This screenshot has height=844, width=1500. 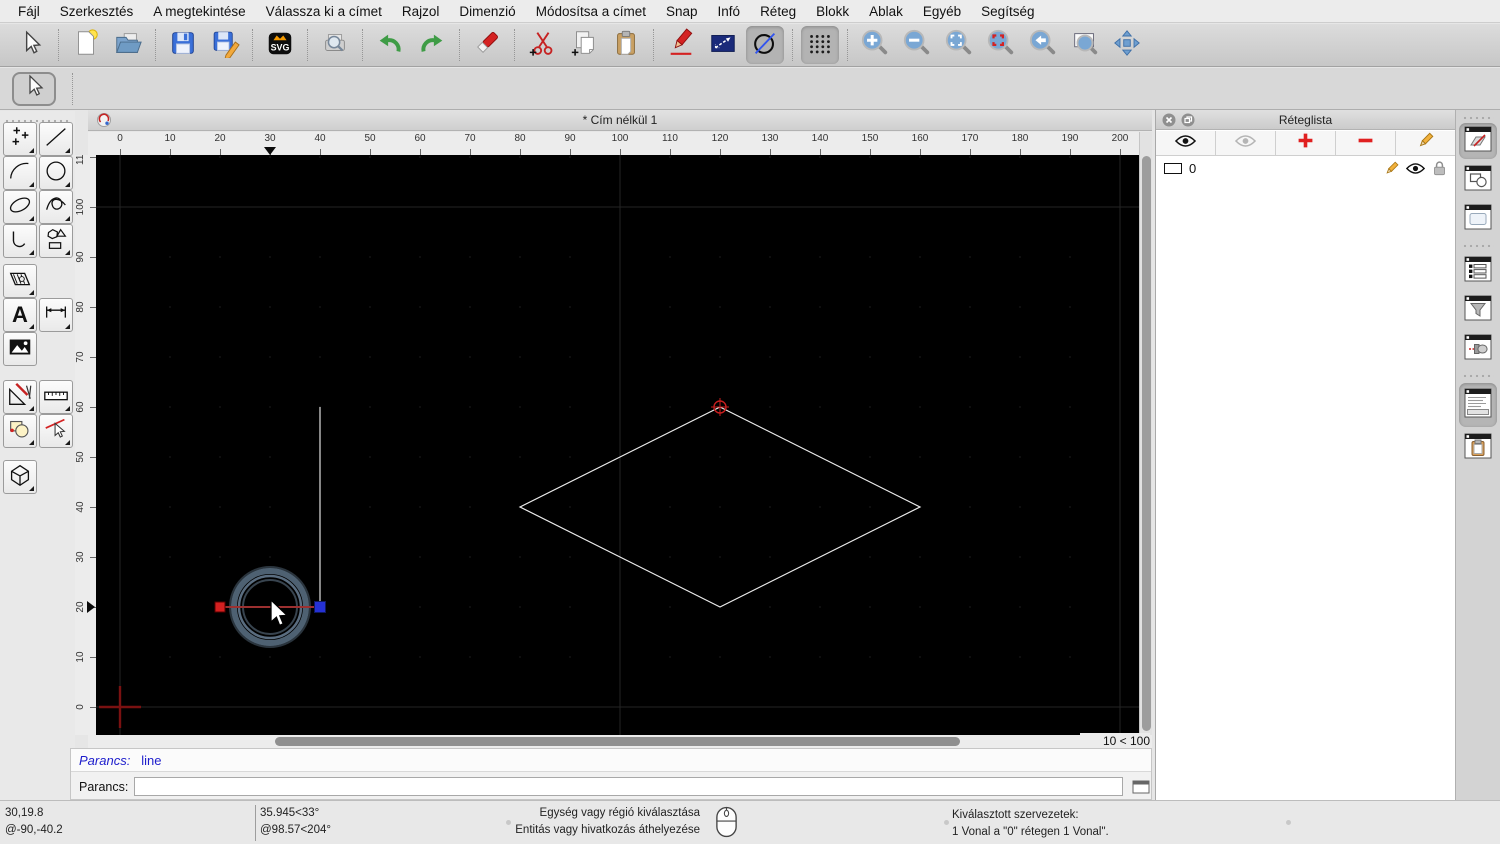 I want to click on points-icon, so click(x=20, y=139).